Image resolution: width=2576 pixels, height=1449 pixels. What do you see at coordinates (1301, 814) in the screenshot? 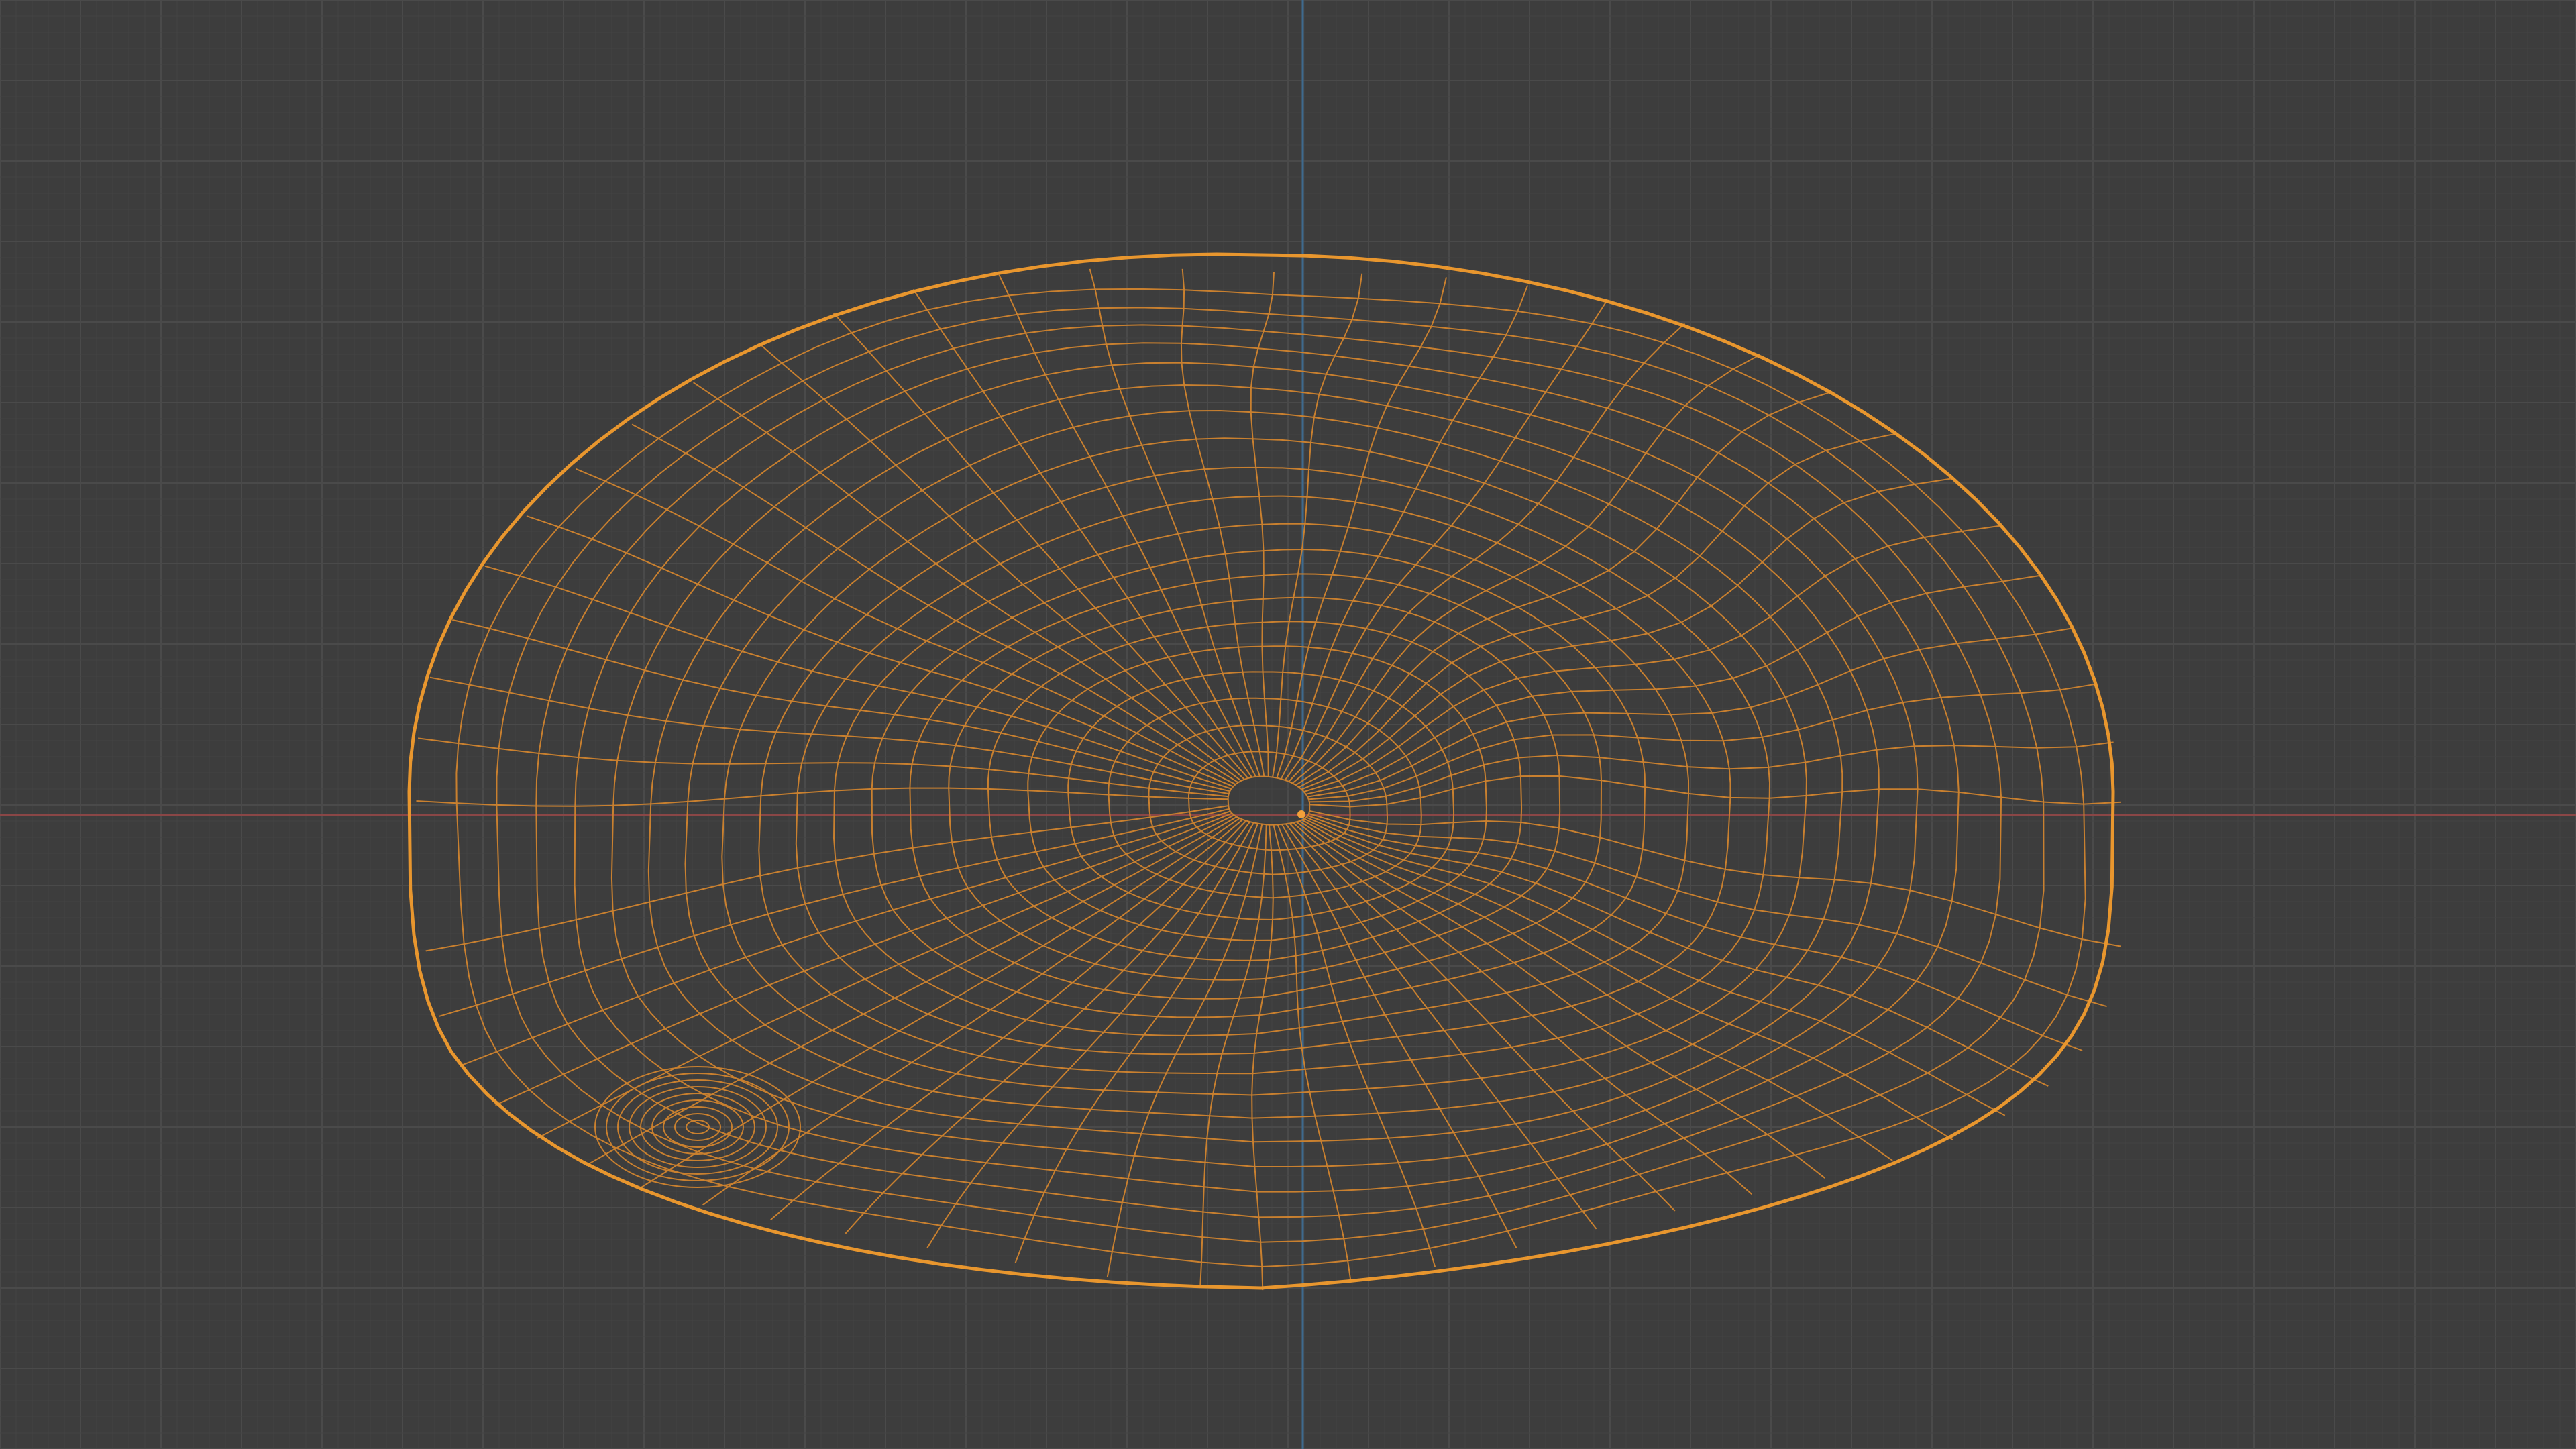
I see `object-origin-marker` at bounding box center [1301, 814].